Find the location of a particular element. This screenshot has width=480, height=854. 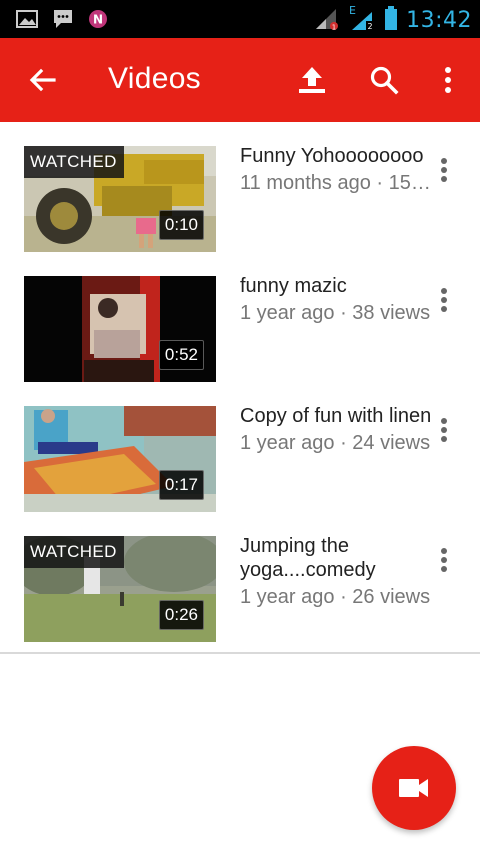

upload-icon is located at coordinates (312, 80).